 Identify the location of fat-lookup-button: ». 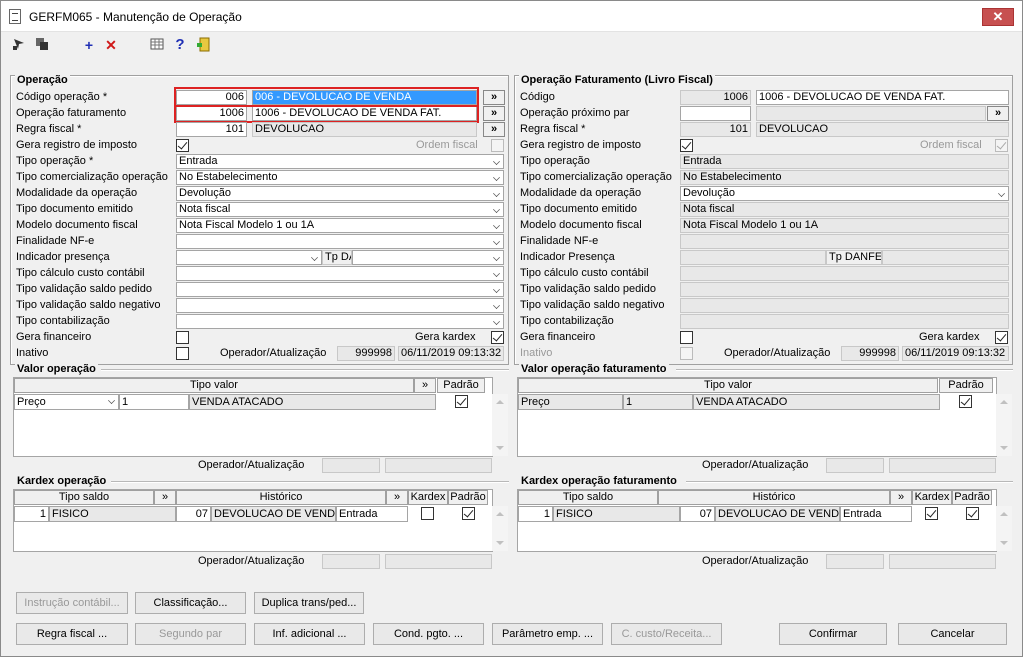
(494, 113).